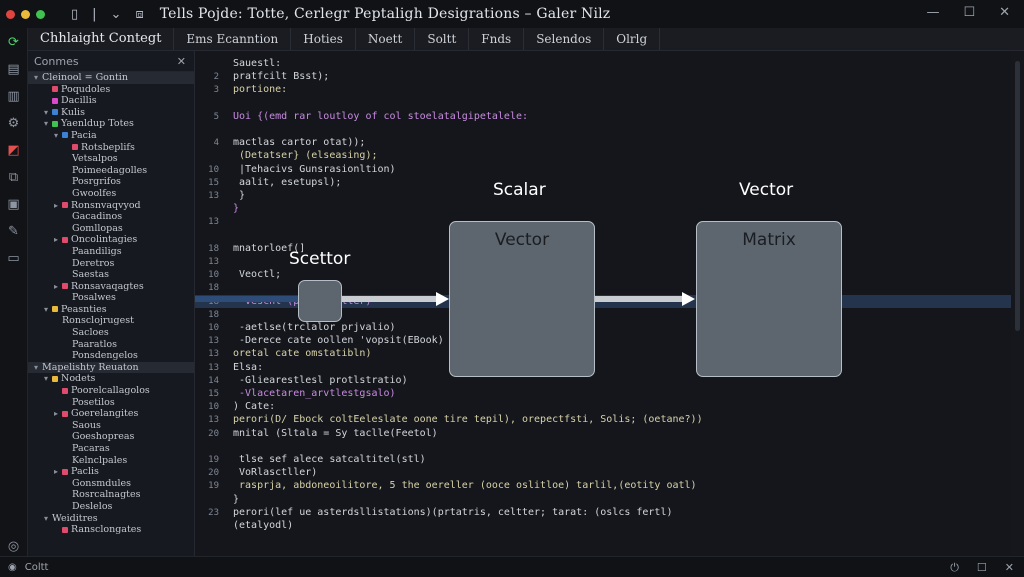 Image resolution: width=1024 pixels, height=577 pixels. I want to click on line-number: 19, so click(213, 460).